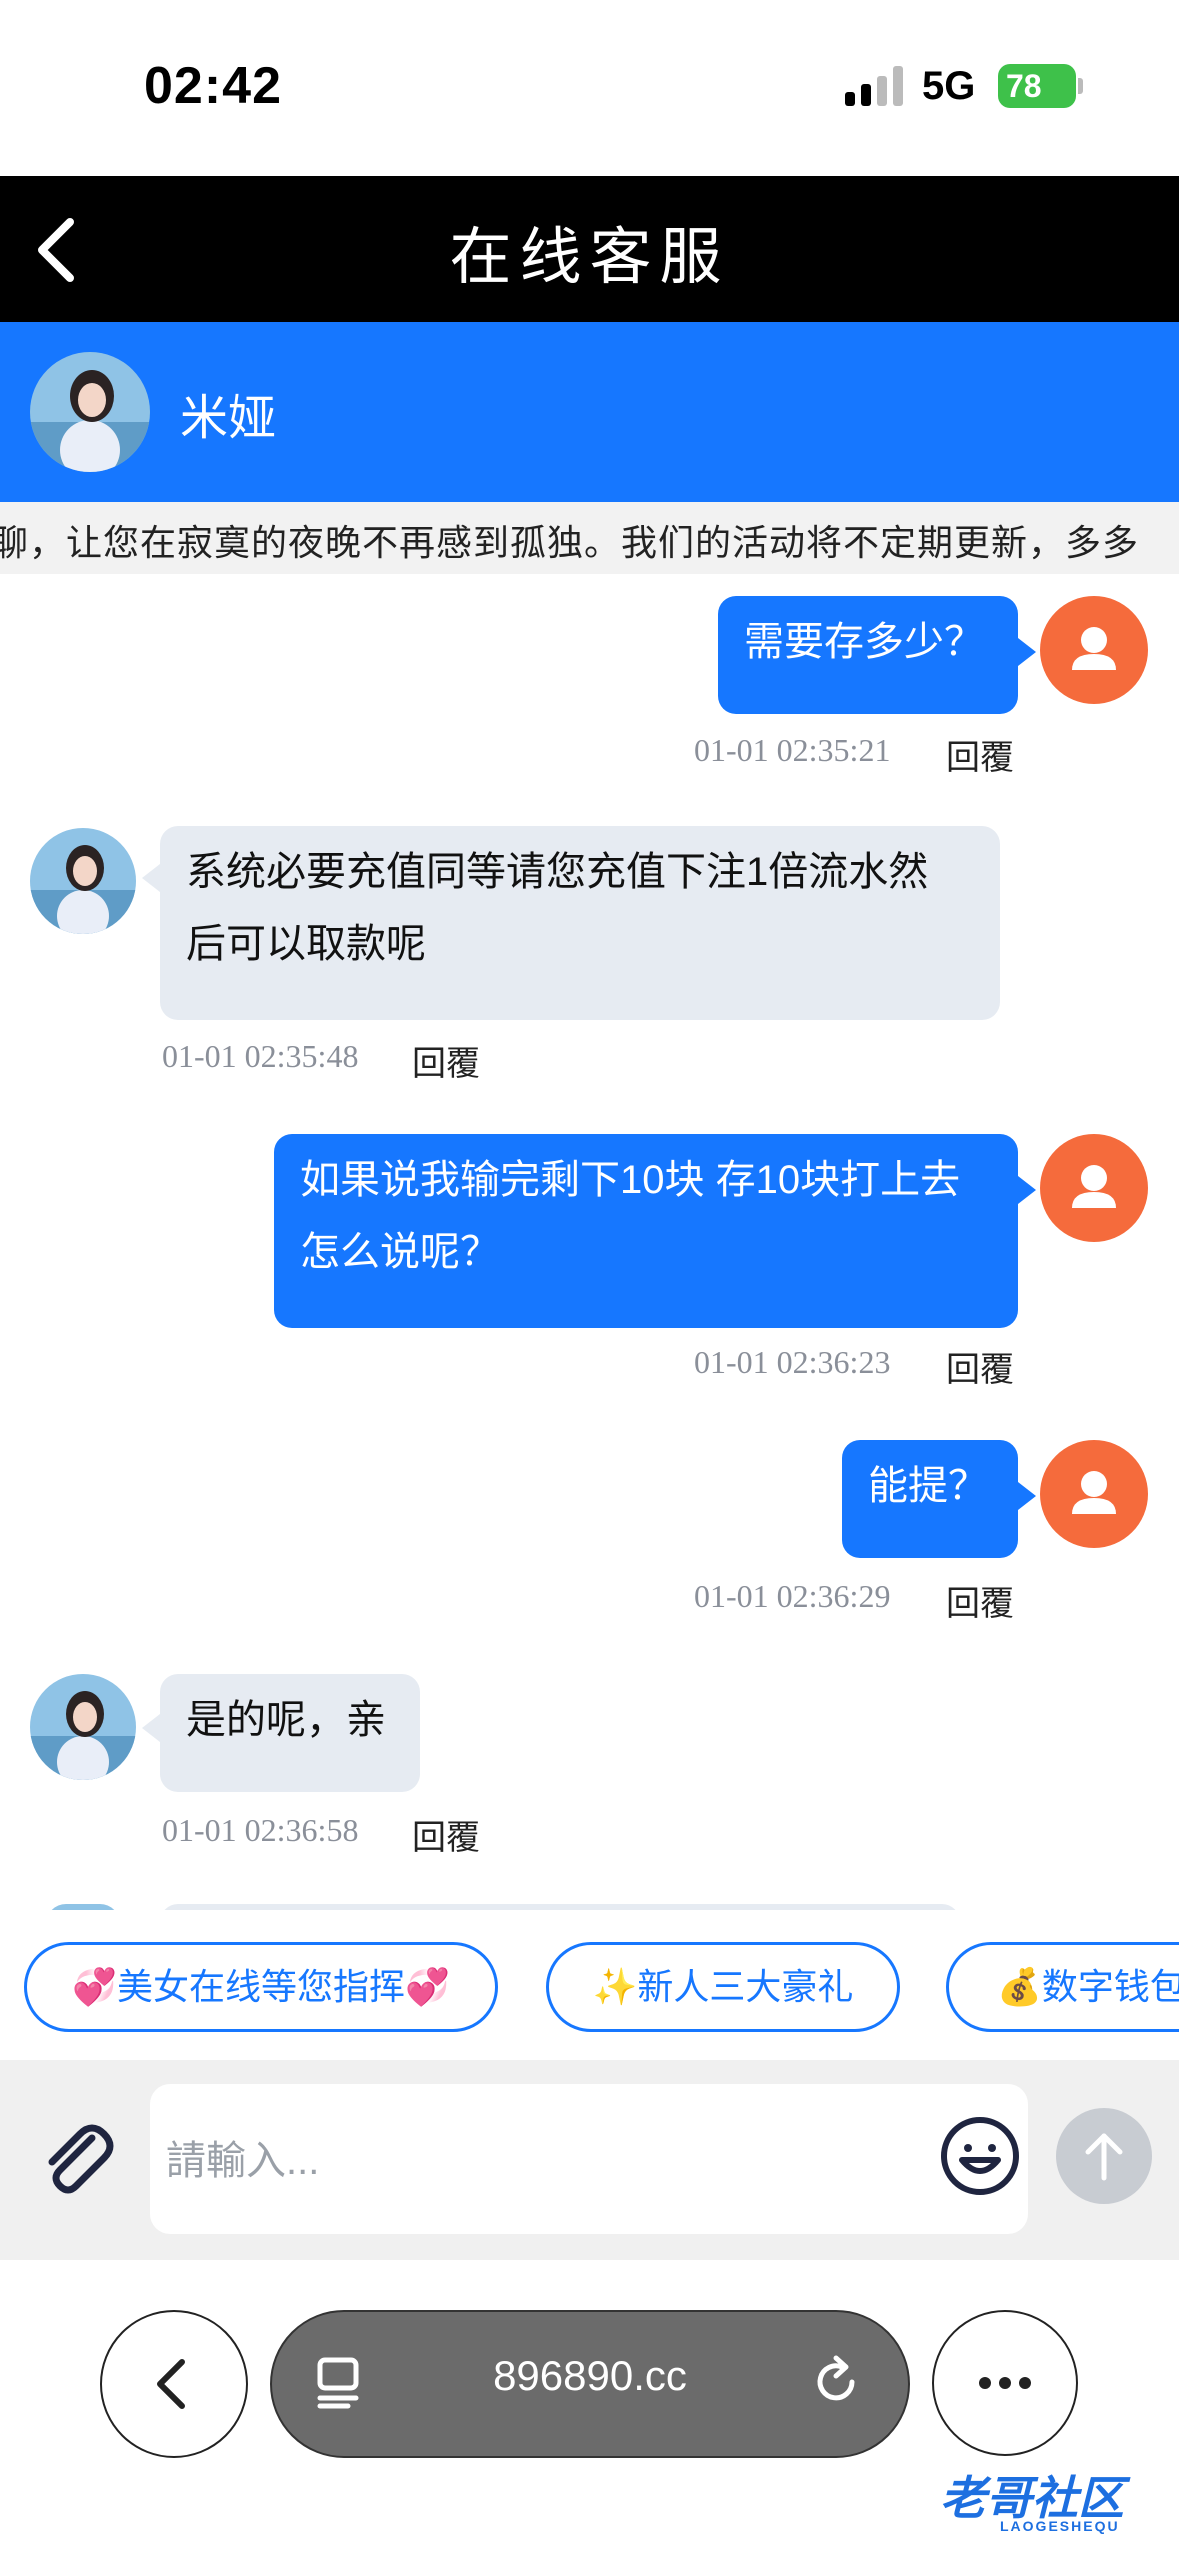  Describe the element at coordinates (400, 1252) in the screenshot. I see `message-text-line: 怎么说呢？` at that location.